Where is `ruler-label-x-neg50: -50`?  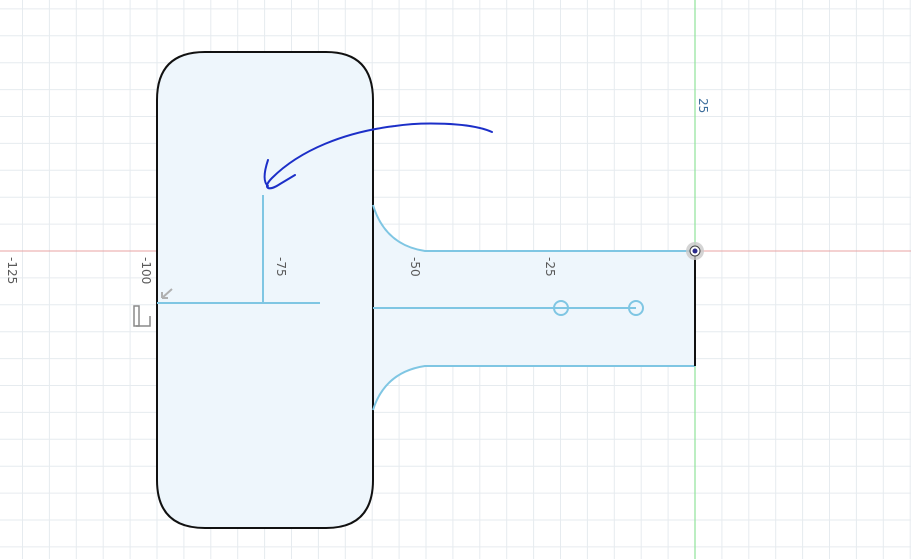
ruler-label-x-neg50: -50 is located at coordinates (415, 267).